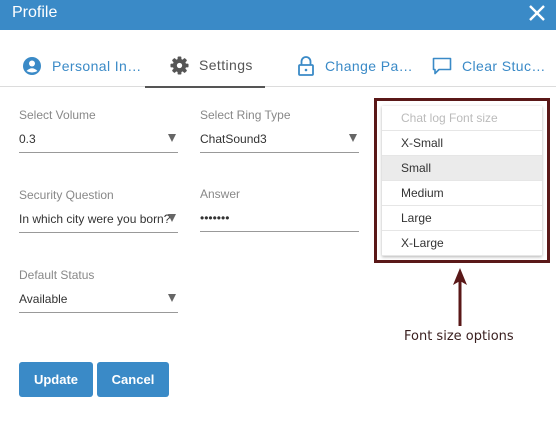 The height and width of the screenshot is (442, 556). I want to click on title-bar: Profile, so click(278, 15).